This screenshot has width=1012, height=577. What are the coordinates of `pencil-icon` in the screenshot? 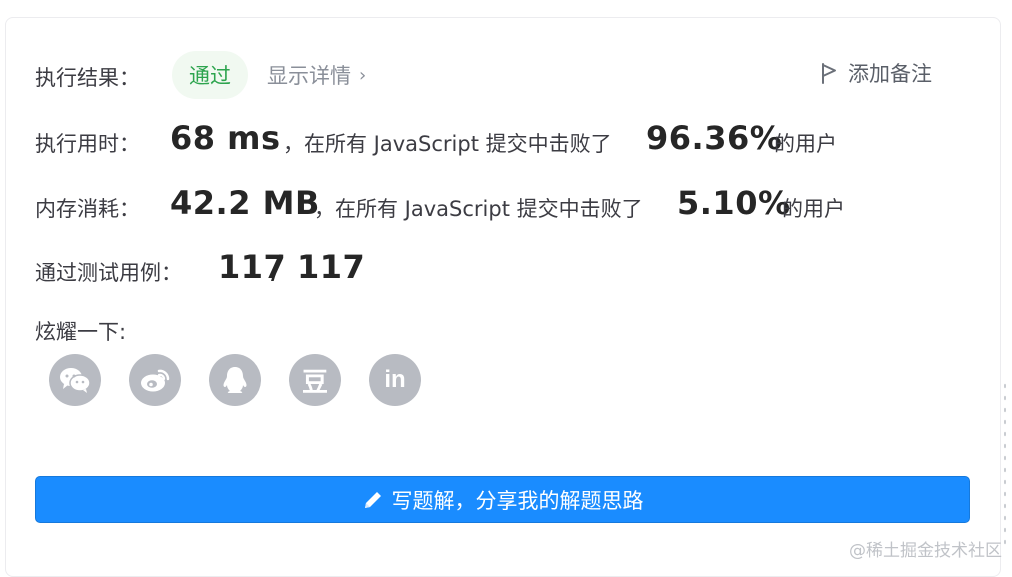 It's located at (372, 499).